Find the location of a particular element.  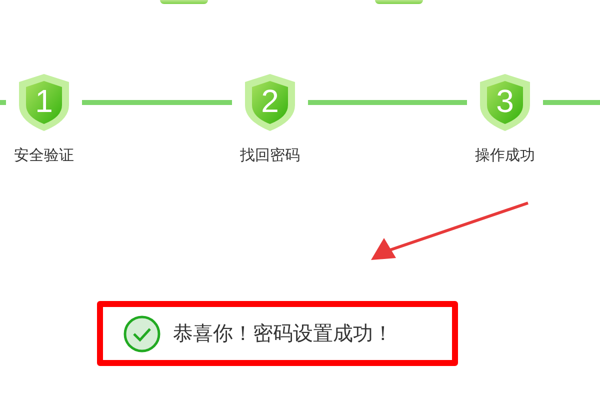

success-message: 恭喜你！密码设置成功！ is located at coordinates (283, 333).